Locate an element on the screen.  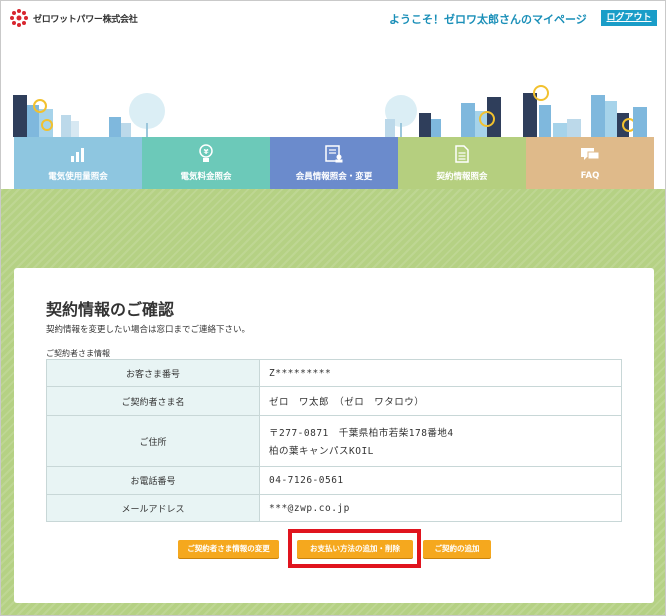
page-note: 契約情報を変更したい場合は窓口までご連絡下さい。 is located at coordinates (148, 330).